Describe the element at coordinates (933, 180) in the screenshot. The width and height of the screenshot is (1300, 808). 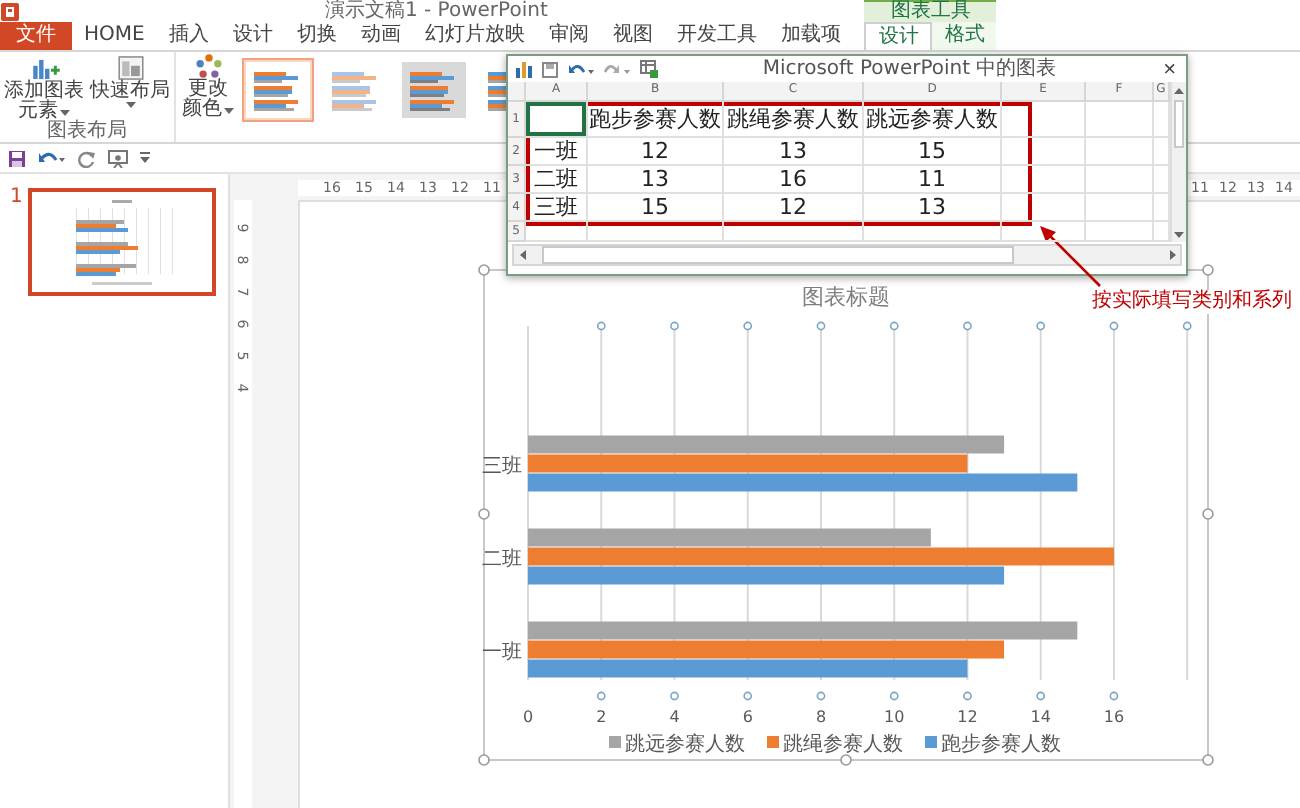
I see `table-cell: 11` at that location.